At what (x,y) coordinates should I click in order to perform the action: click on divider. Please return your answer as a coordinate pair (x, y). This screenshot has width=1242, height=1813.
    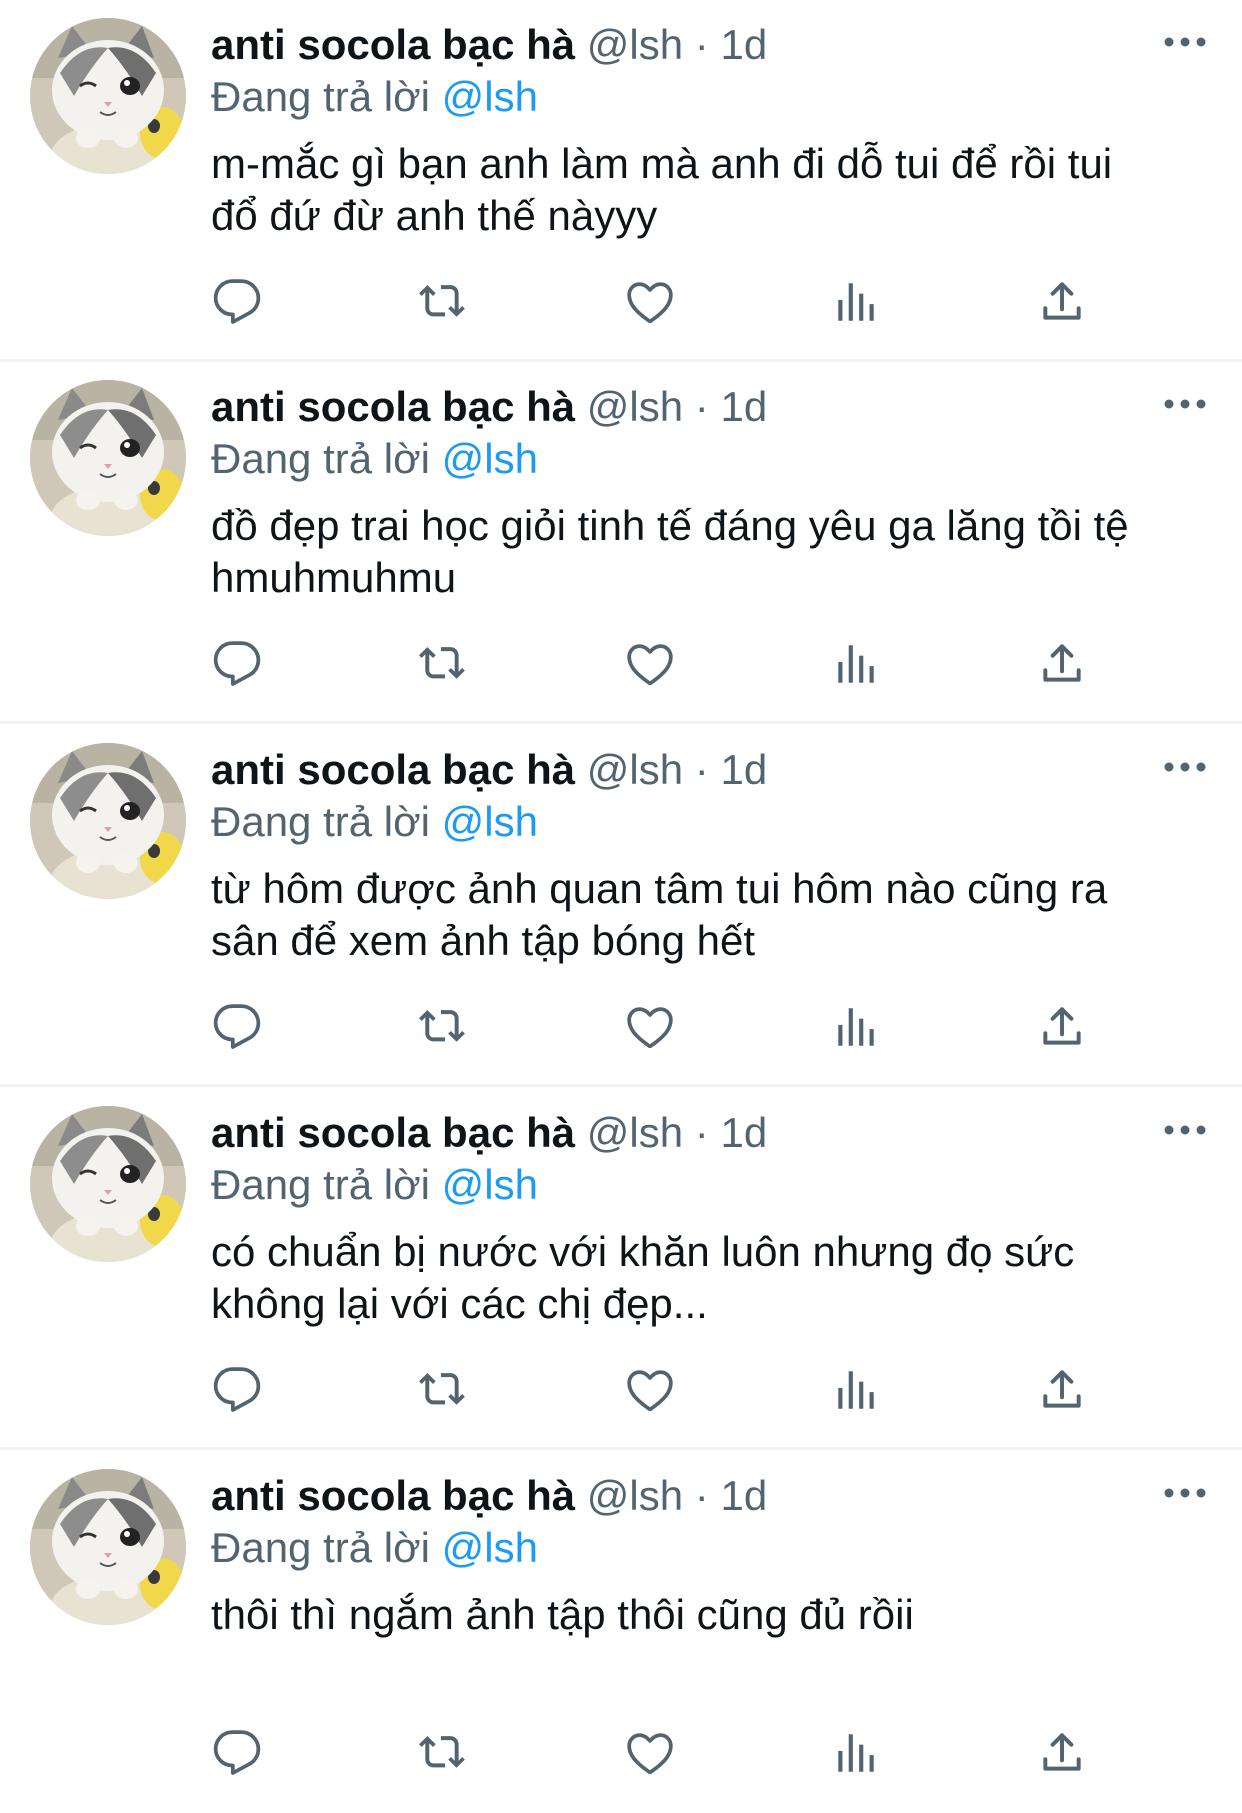
    Looking at the image, I should click on (621, 1448).